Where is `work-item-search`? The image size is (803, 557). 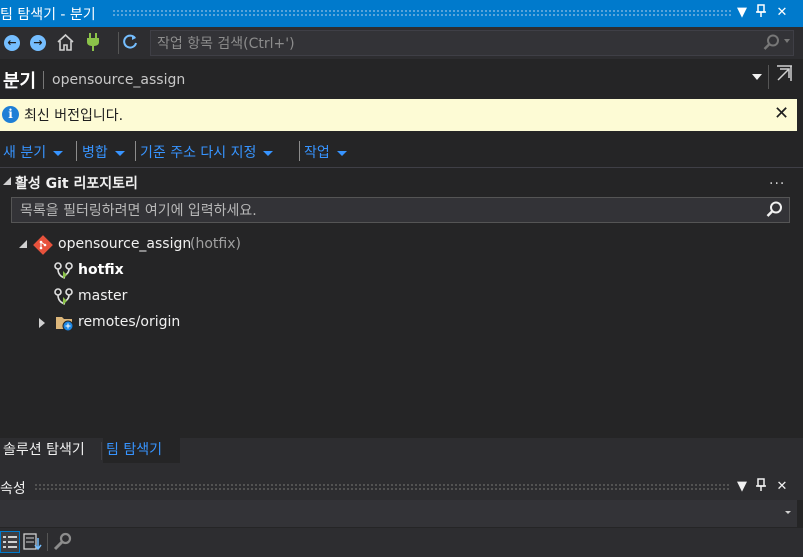
work-item-search is located at coordinates (472, 43).